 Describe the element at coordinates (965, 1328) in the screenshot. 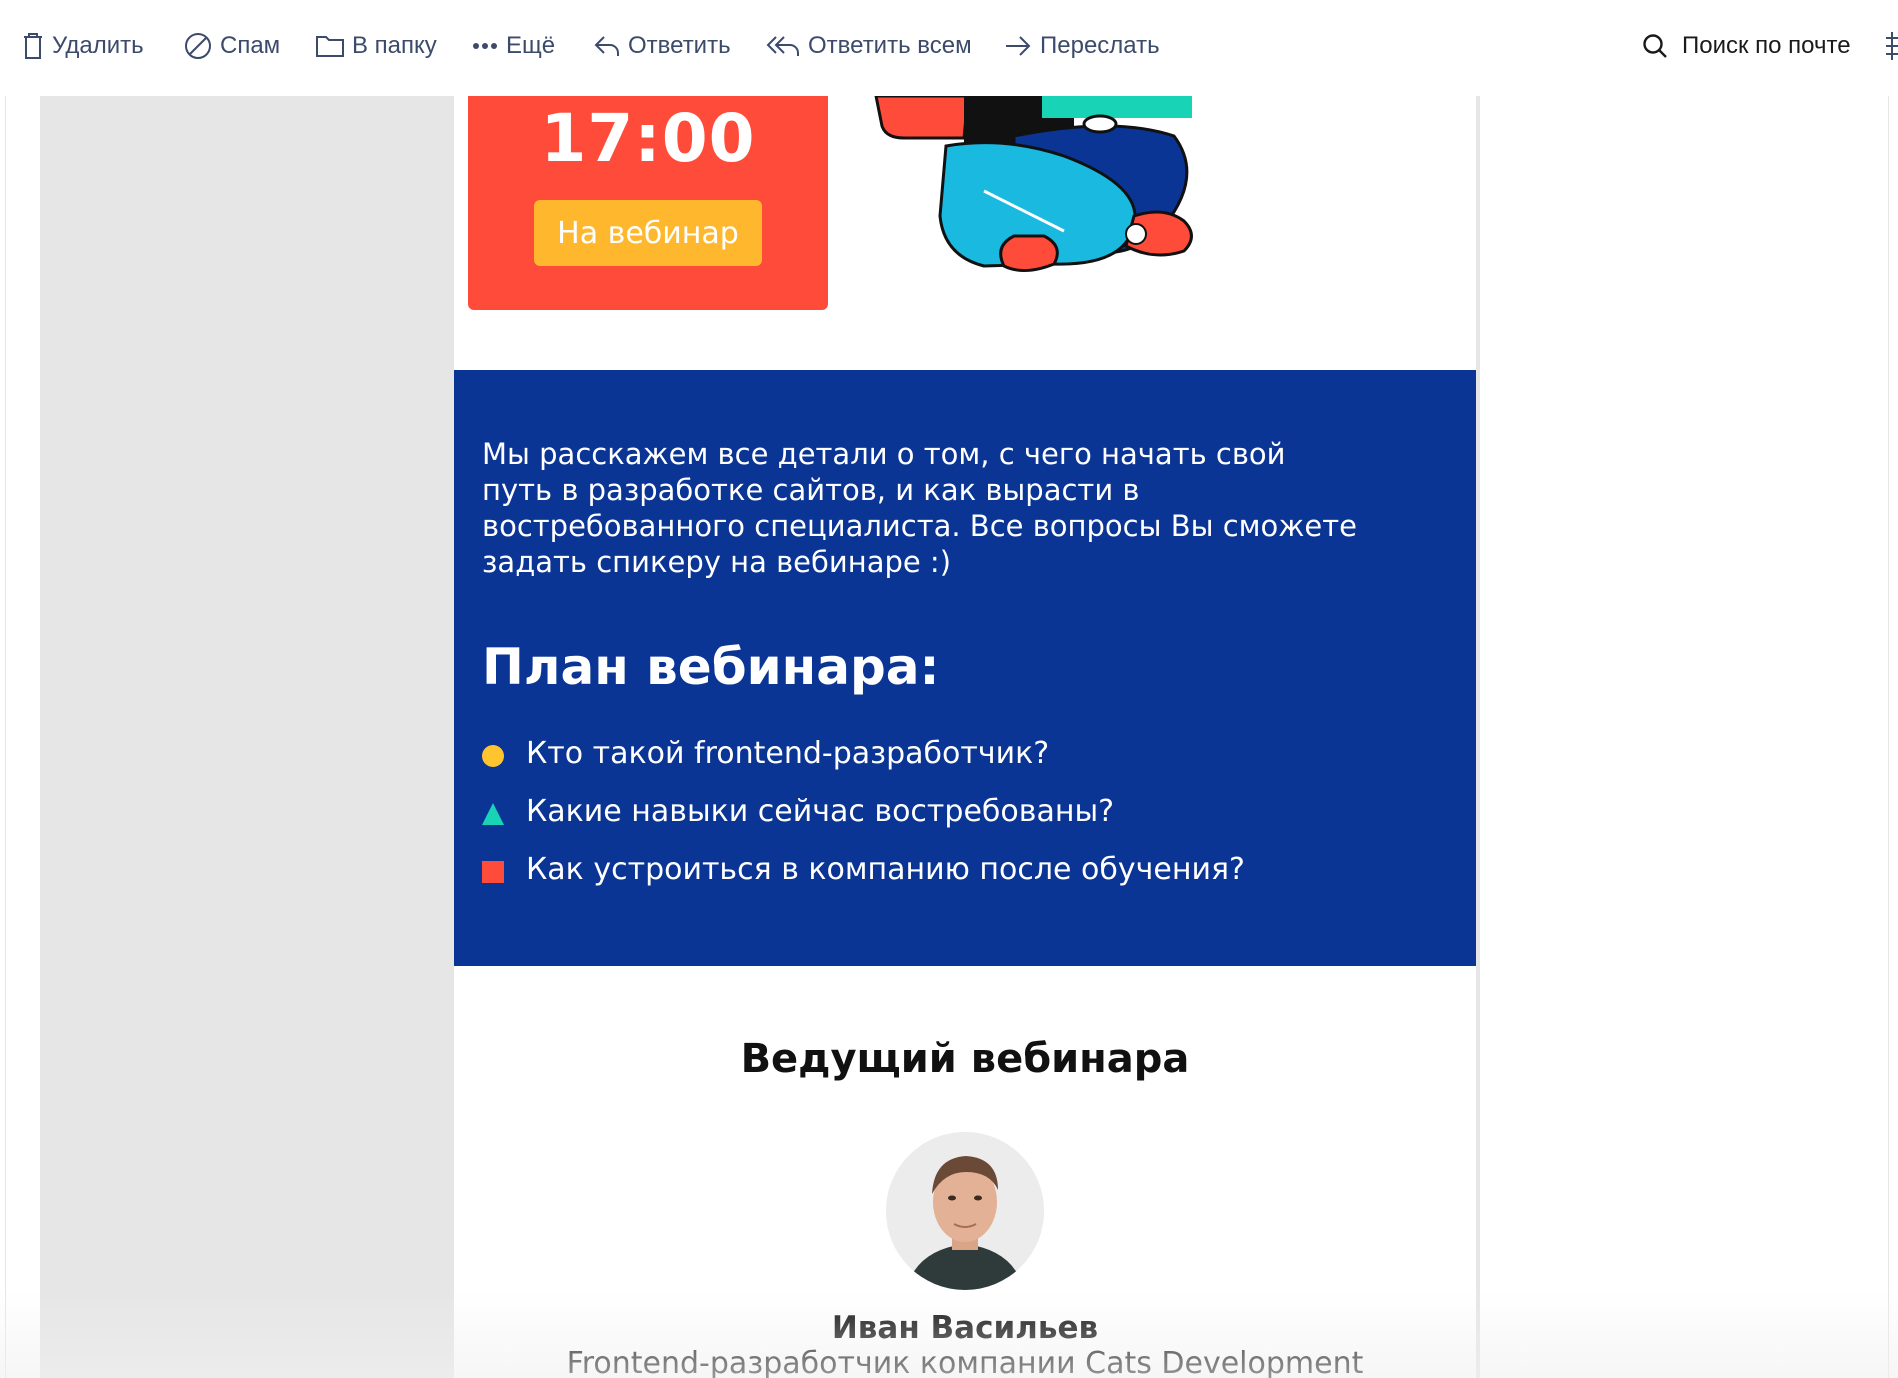

I see `host-name: Иван Васильев` at that location.